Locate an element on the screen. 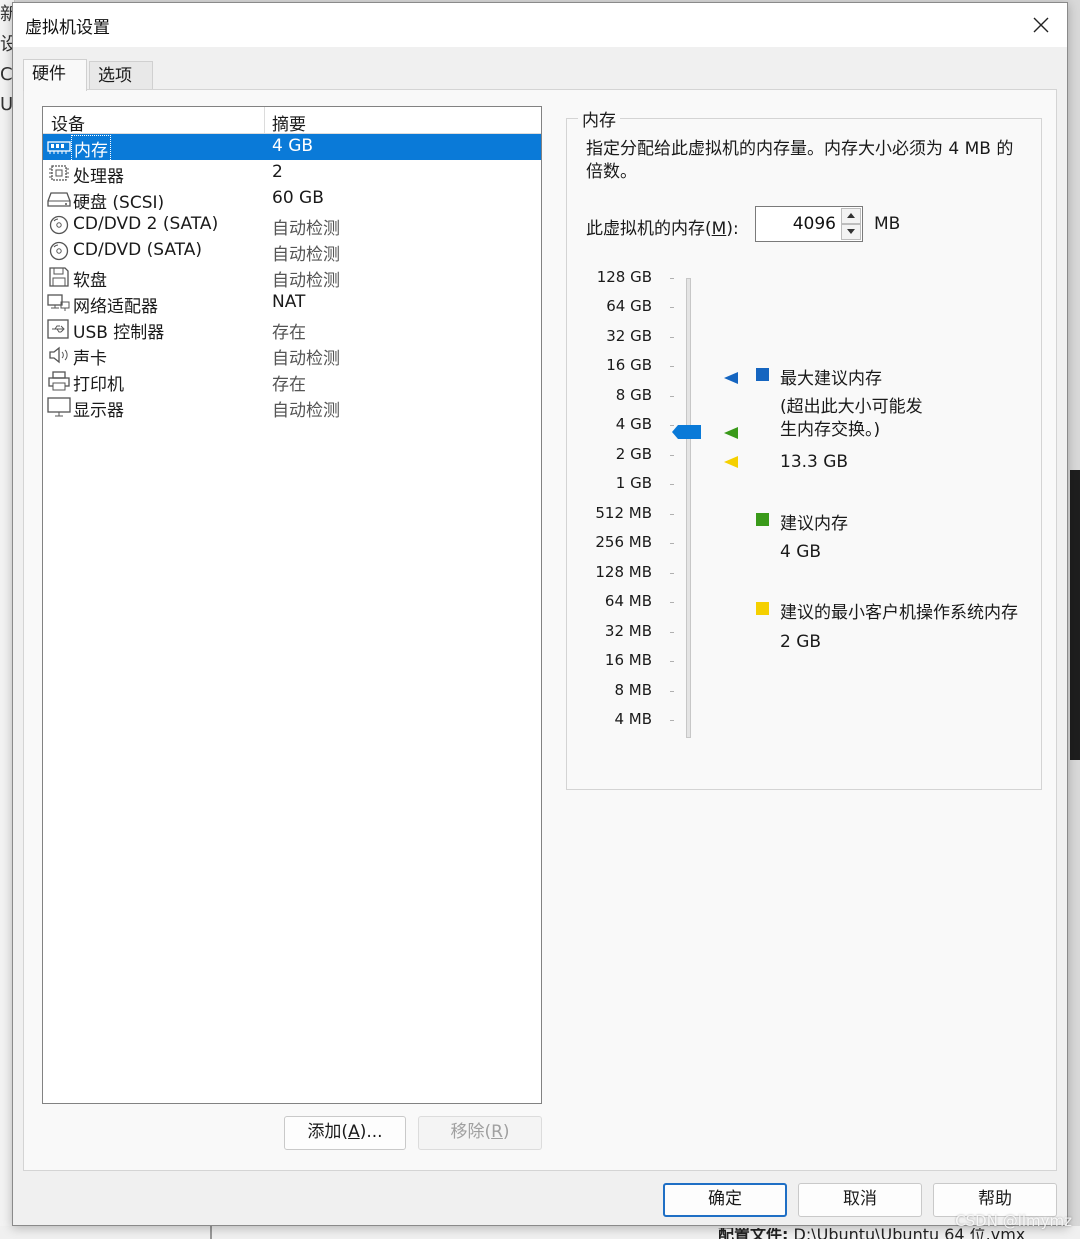 The image size is (1080, 1239). display-icon is located at coordinates (59, 407).